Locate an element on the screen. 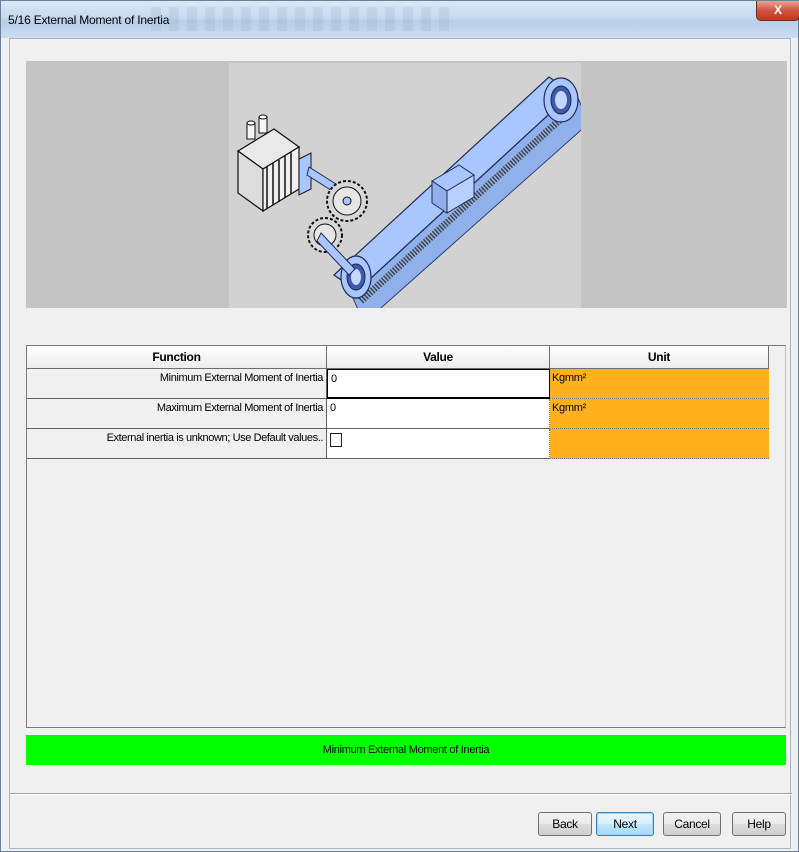 The height and width of the screenshot is (852, 799). status-bar: Minimum External Moment of Inertia is located at coordinates (406, 750).